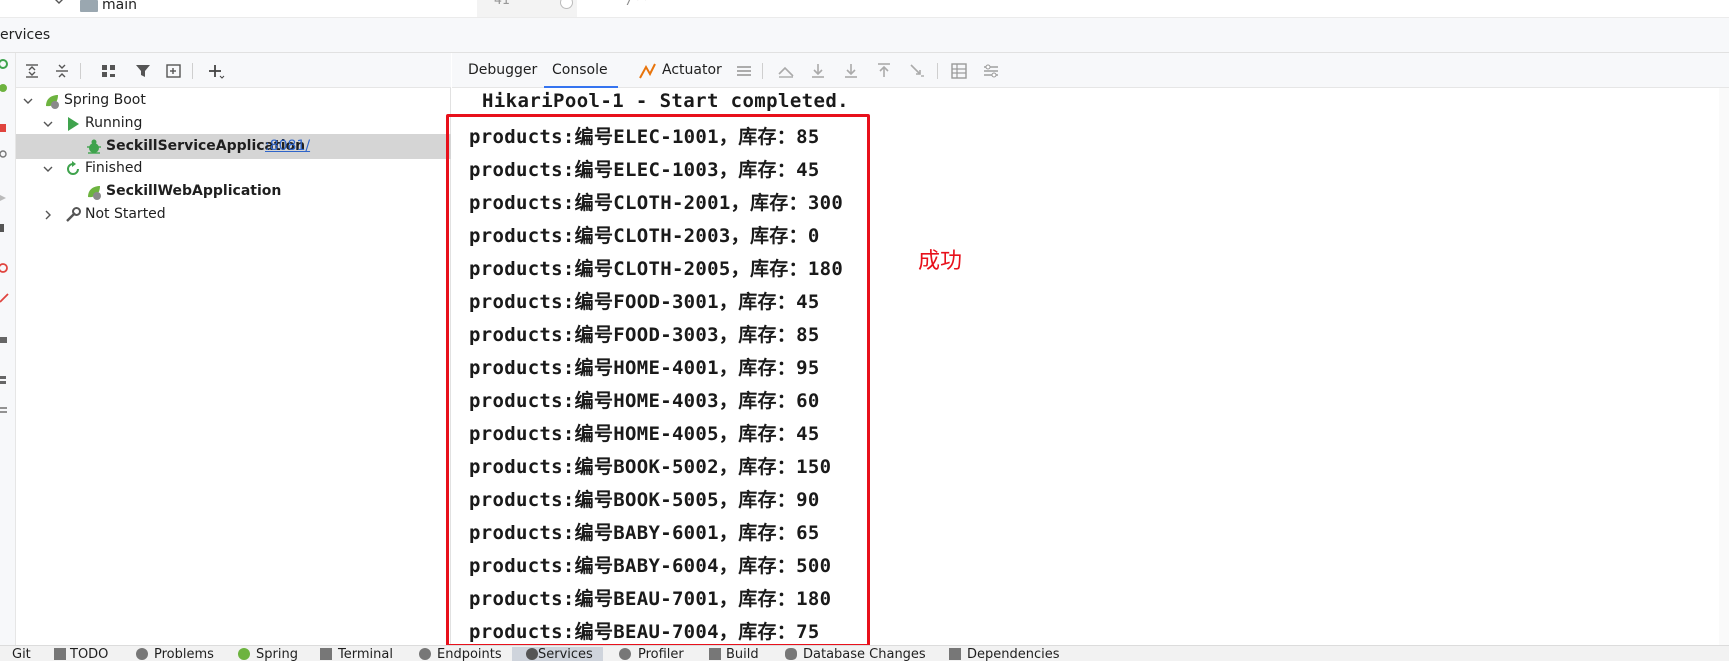 The image size is (1729, 661). What do you see at coordinates (1090, 70) in the screenshot?
I see `run-tabbar: Debugger Console Actuator` at bounding box center [1090, 70].